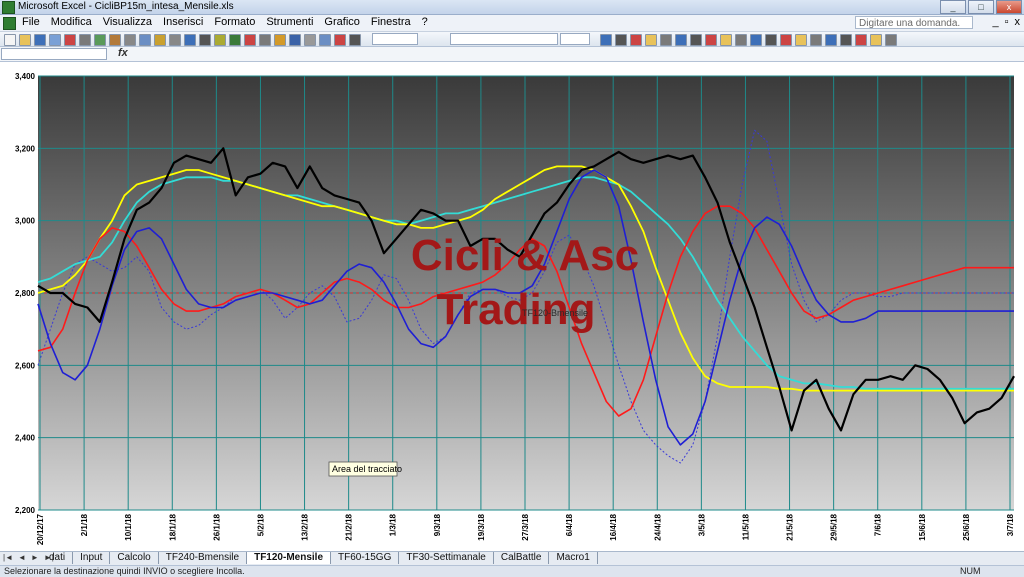  What do you see at coordinates (525, 255) in the screenshot?
I see `watermark-line1: Cicli & Asc` at bounding box center [525, 255].